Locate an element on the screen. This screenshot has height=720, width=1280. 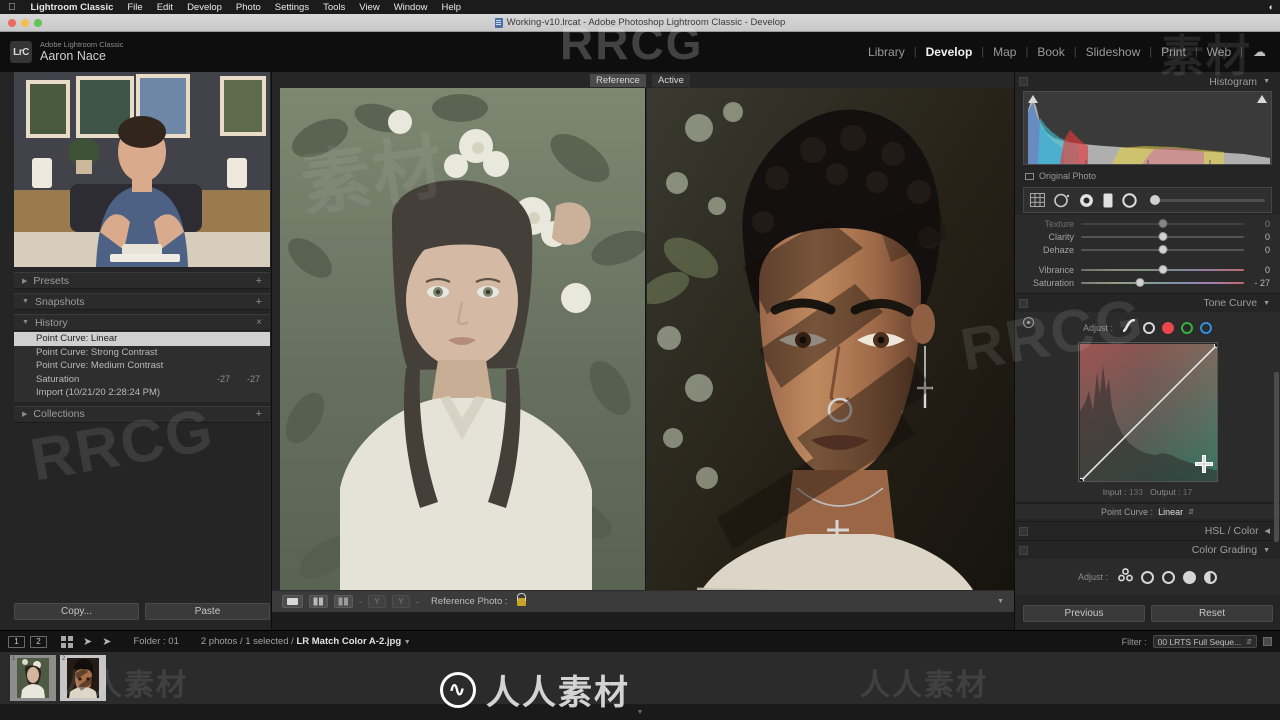
after-view-icon: Y is located at coordinates (401, 601).